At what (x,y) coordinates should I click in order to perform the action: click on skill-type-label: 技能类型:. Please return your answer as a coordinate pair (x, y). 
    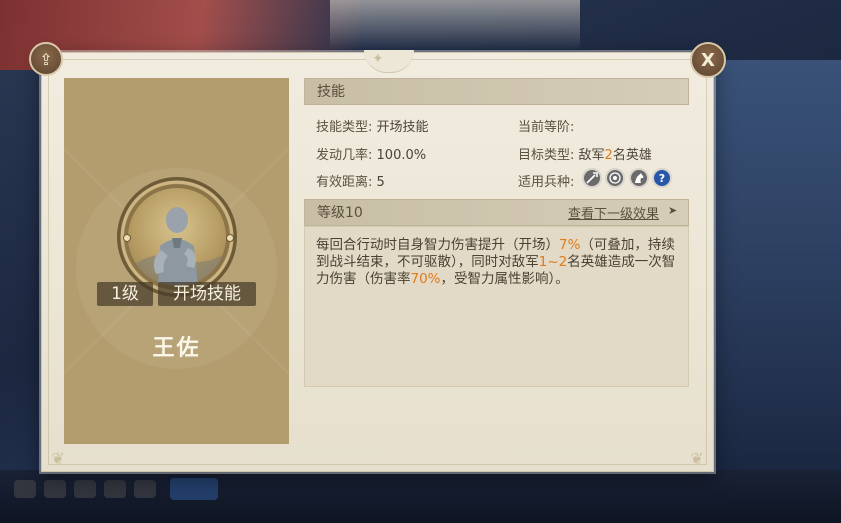
    Looking at the image, I should click on (344, 127).